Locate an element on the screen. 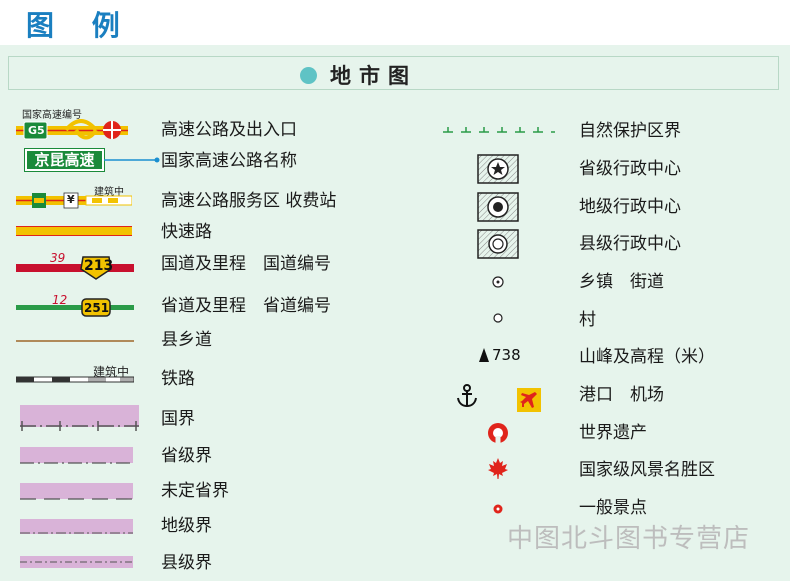  nature-reserve-boundary-symbol is located at coordinates (499, 130).